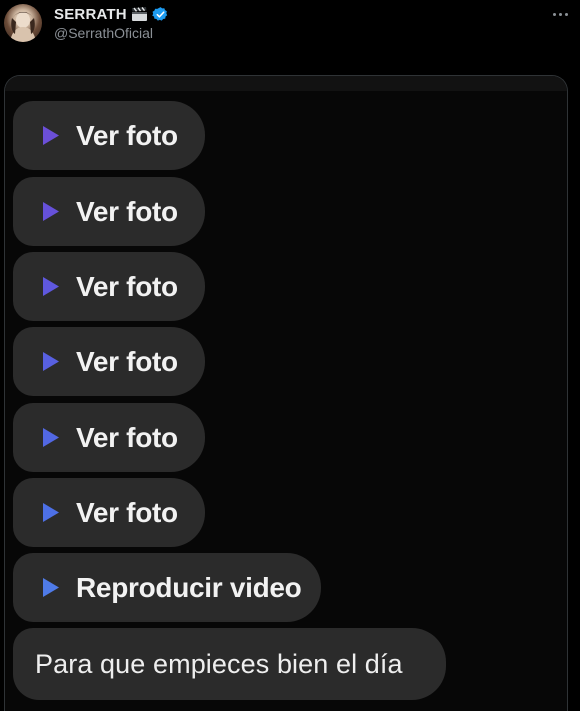 The width and height of the screenshot is (580, 711). What do you see at coordinates (290, 30) in the screenshot?
I see `tweet-header: SERRATH @SerrathOficial` at bounding box center [290, 30].